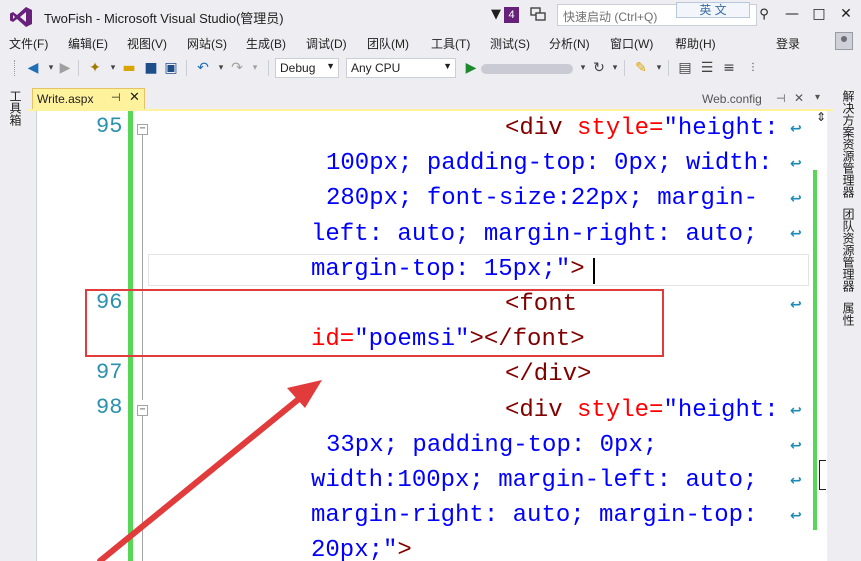 This screenshot has width=861, height=561. I want to click on open-icon: ▬, so click(129, 68).